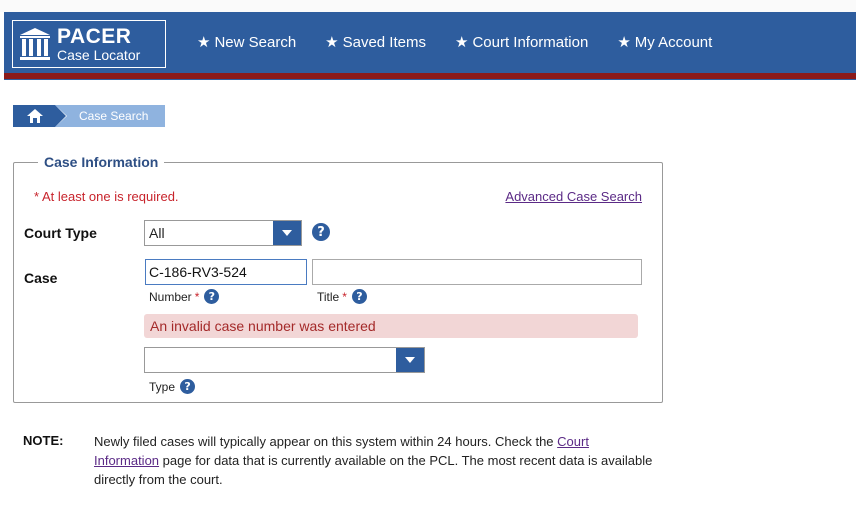  I want to click on pacer-logo: PACER Case Locator, so click(89, 44).